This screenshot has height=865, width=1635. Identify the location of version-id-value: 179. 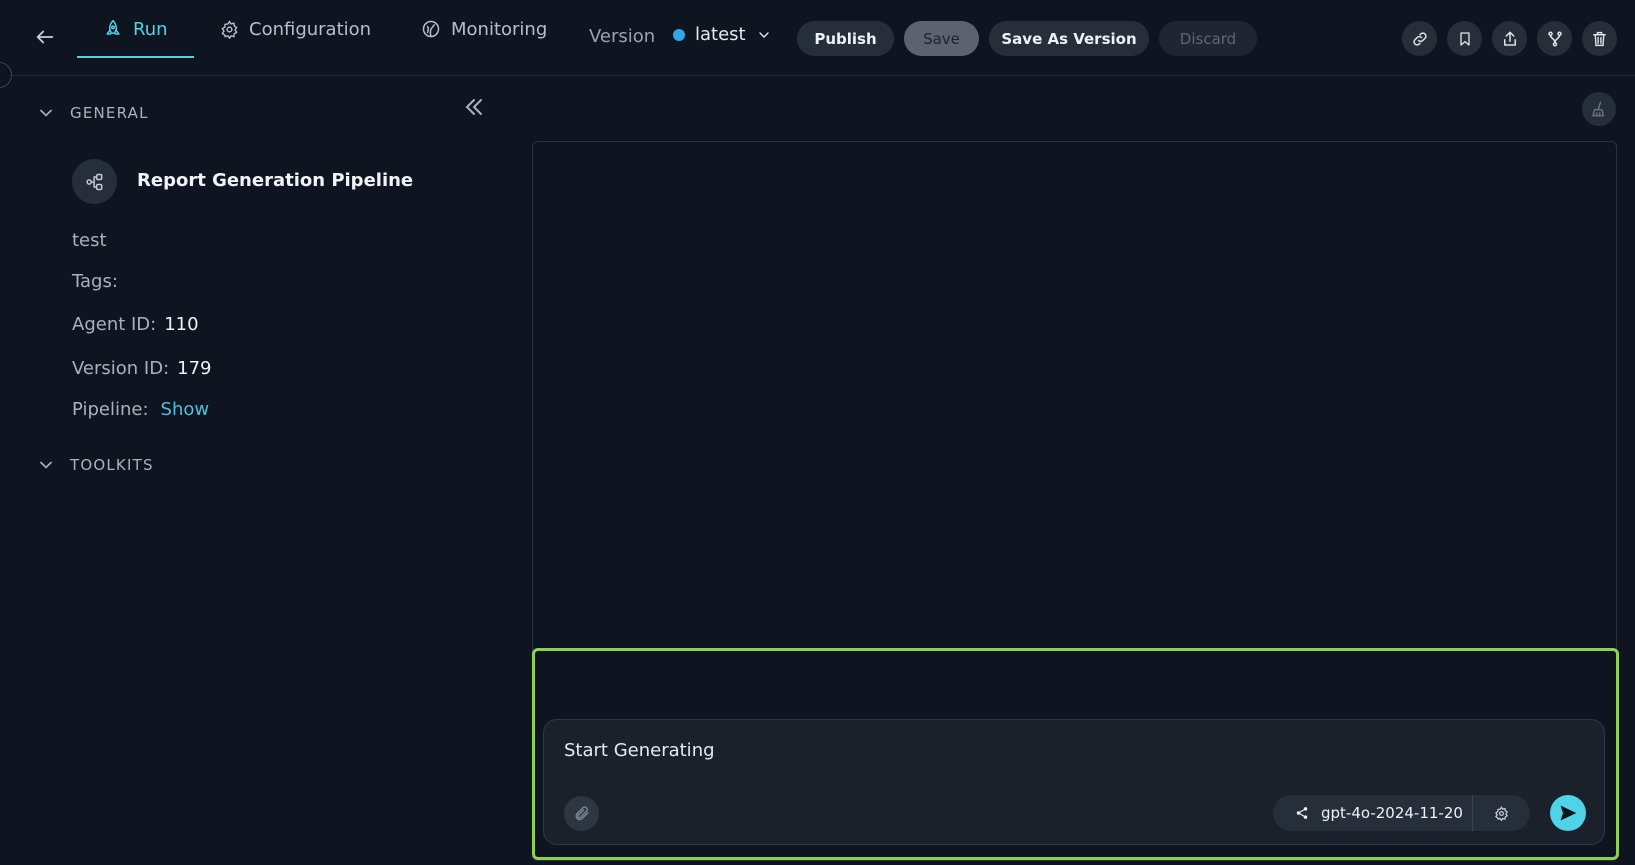
(194, 368).